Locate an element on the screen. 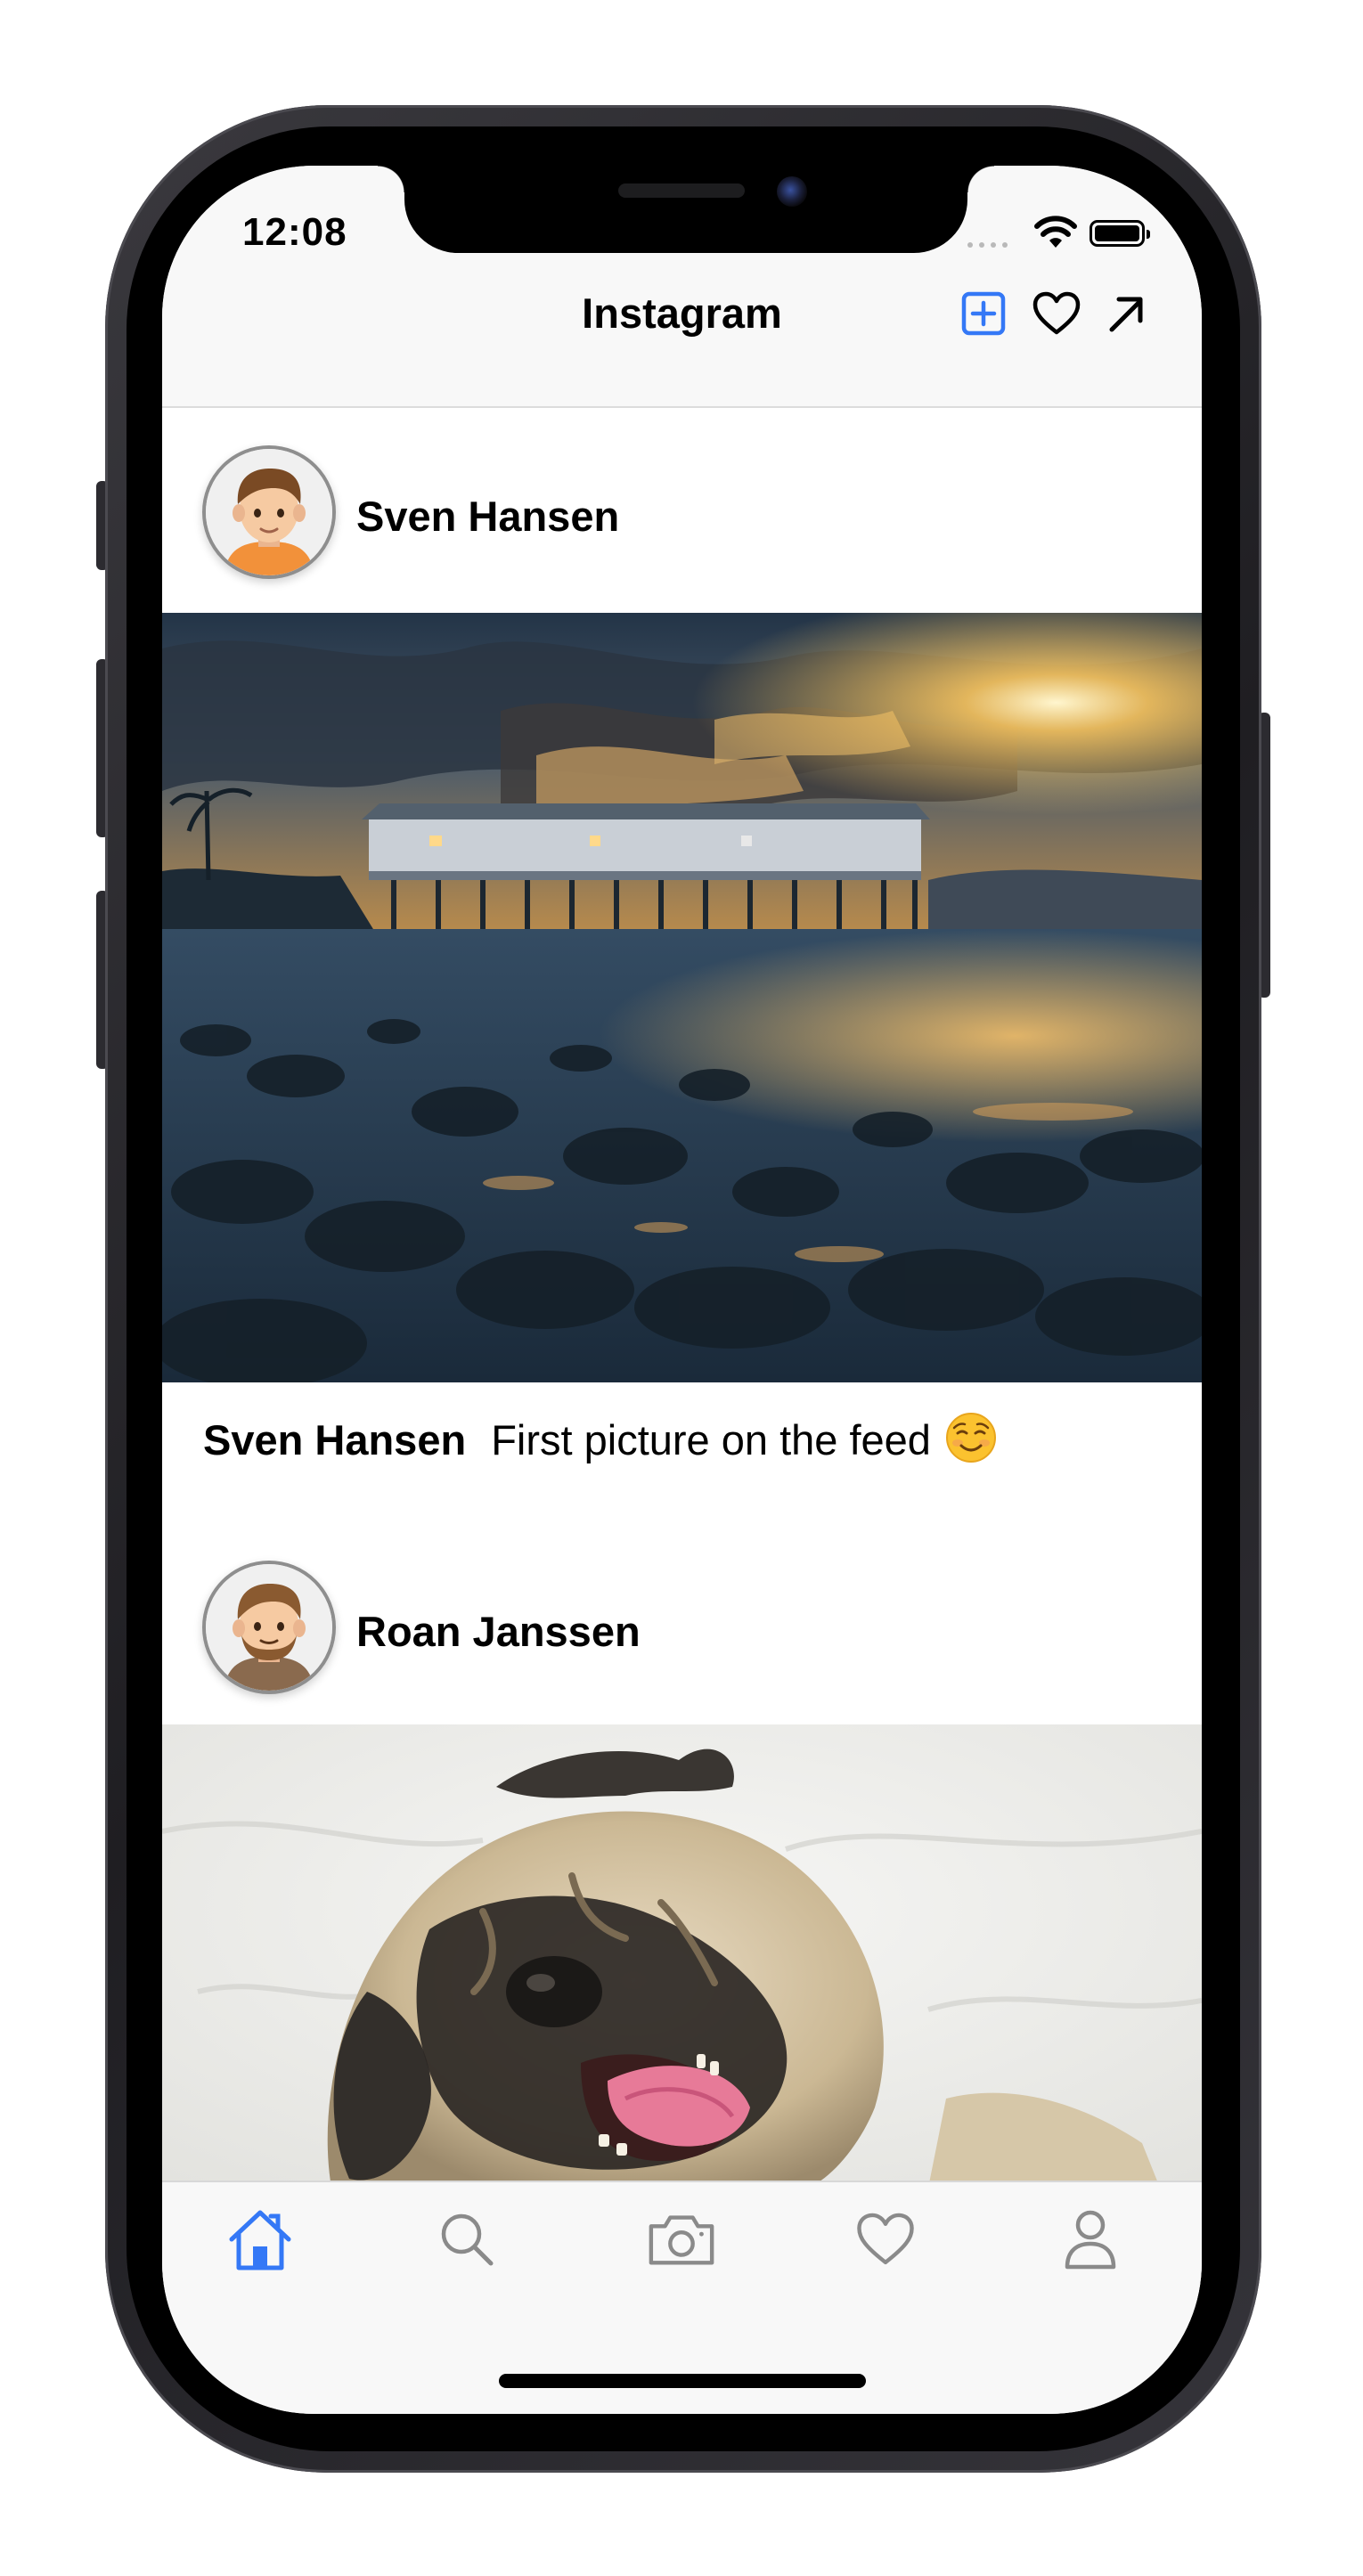  smiling-face-icon is located at coordinates (971, 1438).